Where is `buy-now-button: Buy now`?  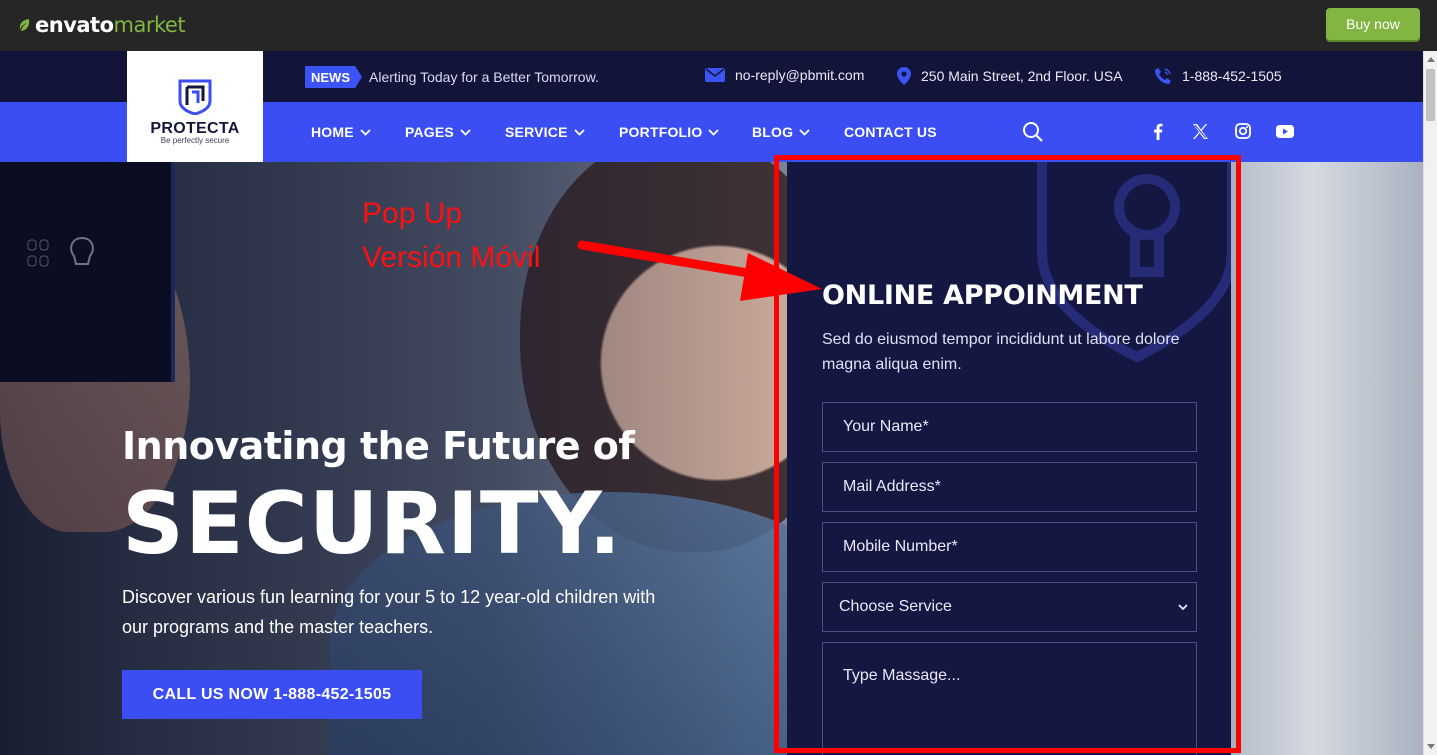 buy-now-button: Buy now is located at coordinates (1373, 24).